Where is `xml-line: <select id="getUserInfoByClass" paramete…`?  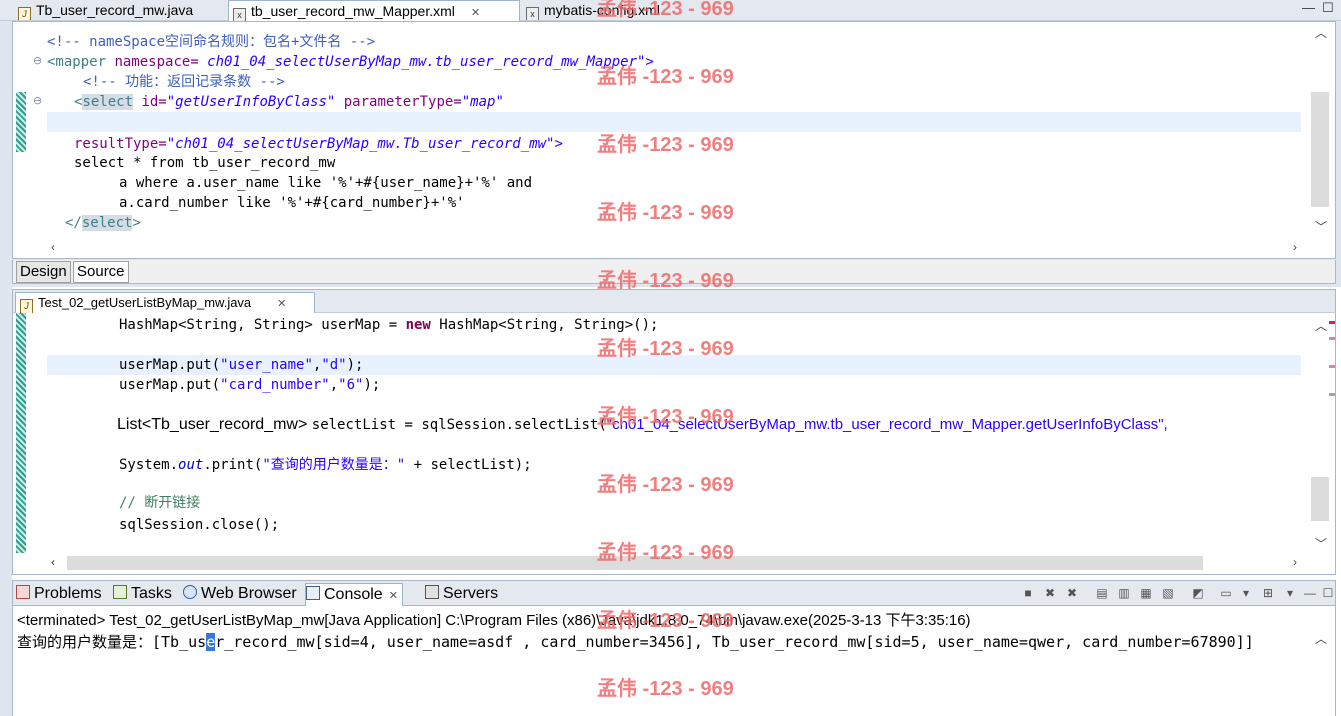 xml-line: <select id="getUserInfoByClass" paramete… is located at coordinates (289, 102).